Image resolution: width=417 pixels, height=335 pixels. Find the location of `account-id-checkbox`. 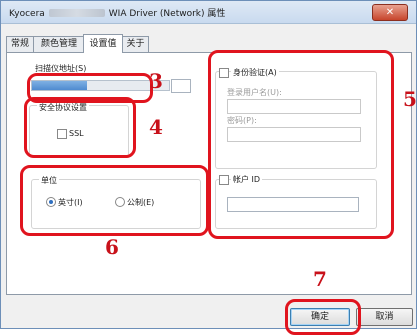

account-id-checkbox is located at coordinates (224, 180).